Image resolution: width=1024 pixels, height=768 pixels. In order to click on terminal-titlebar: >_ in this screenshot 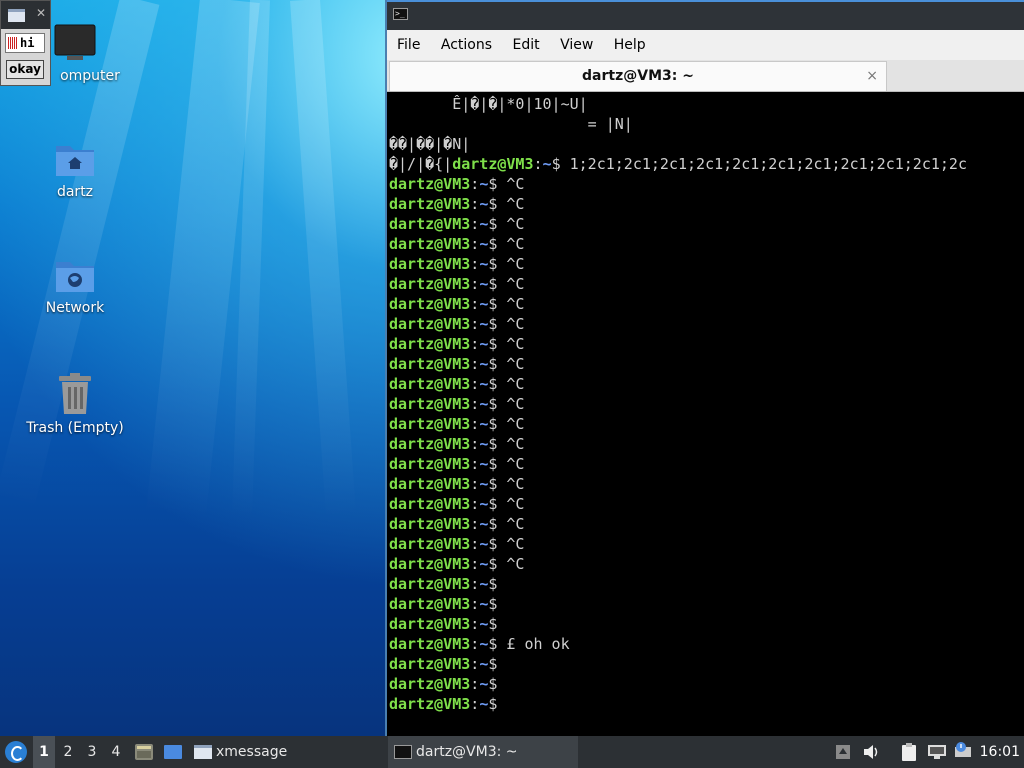, I will do `click(705, 15)`.